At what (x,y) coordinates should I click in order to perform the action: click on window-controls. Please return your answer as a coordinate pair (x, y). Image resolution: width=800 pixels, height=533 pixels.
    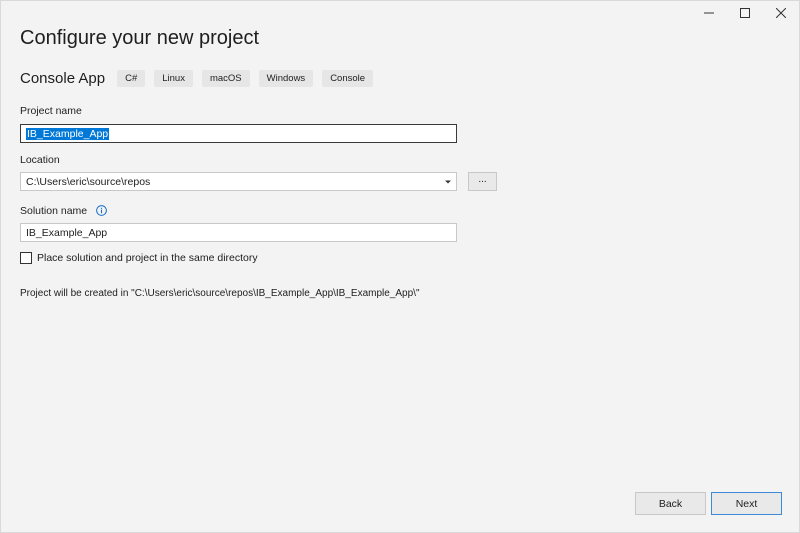
    Looking at the image, I should click on (745, 13).